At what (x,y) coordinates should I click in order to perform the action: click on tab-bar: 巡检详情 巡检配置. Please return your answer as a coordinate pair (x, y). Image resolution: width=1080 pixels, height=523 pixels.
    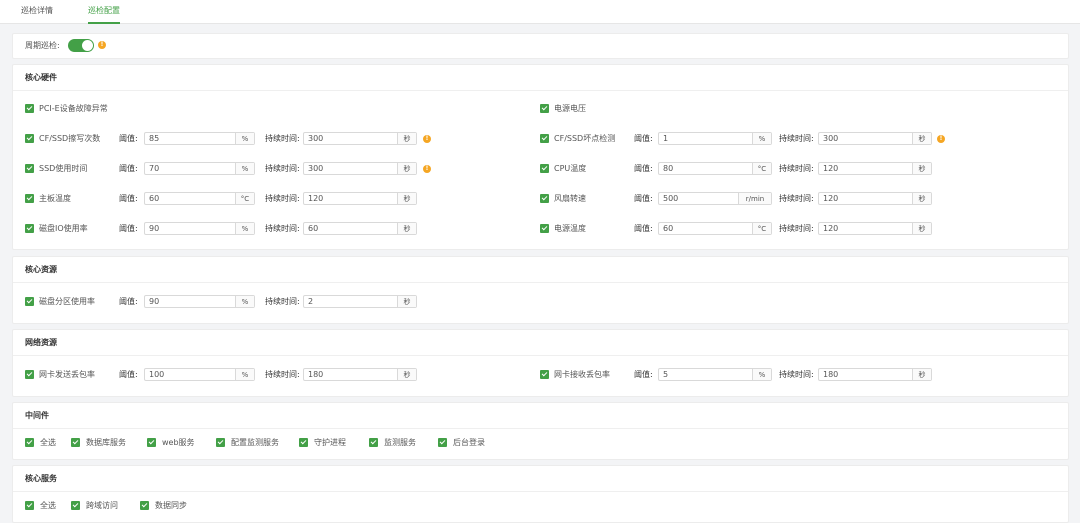
    Looking at the image, I should click on (540, 12).